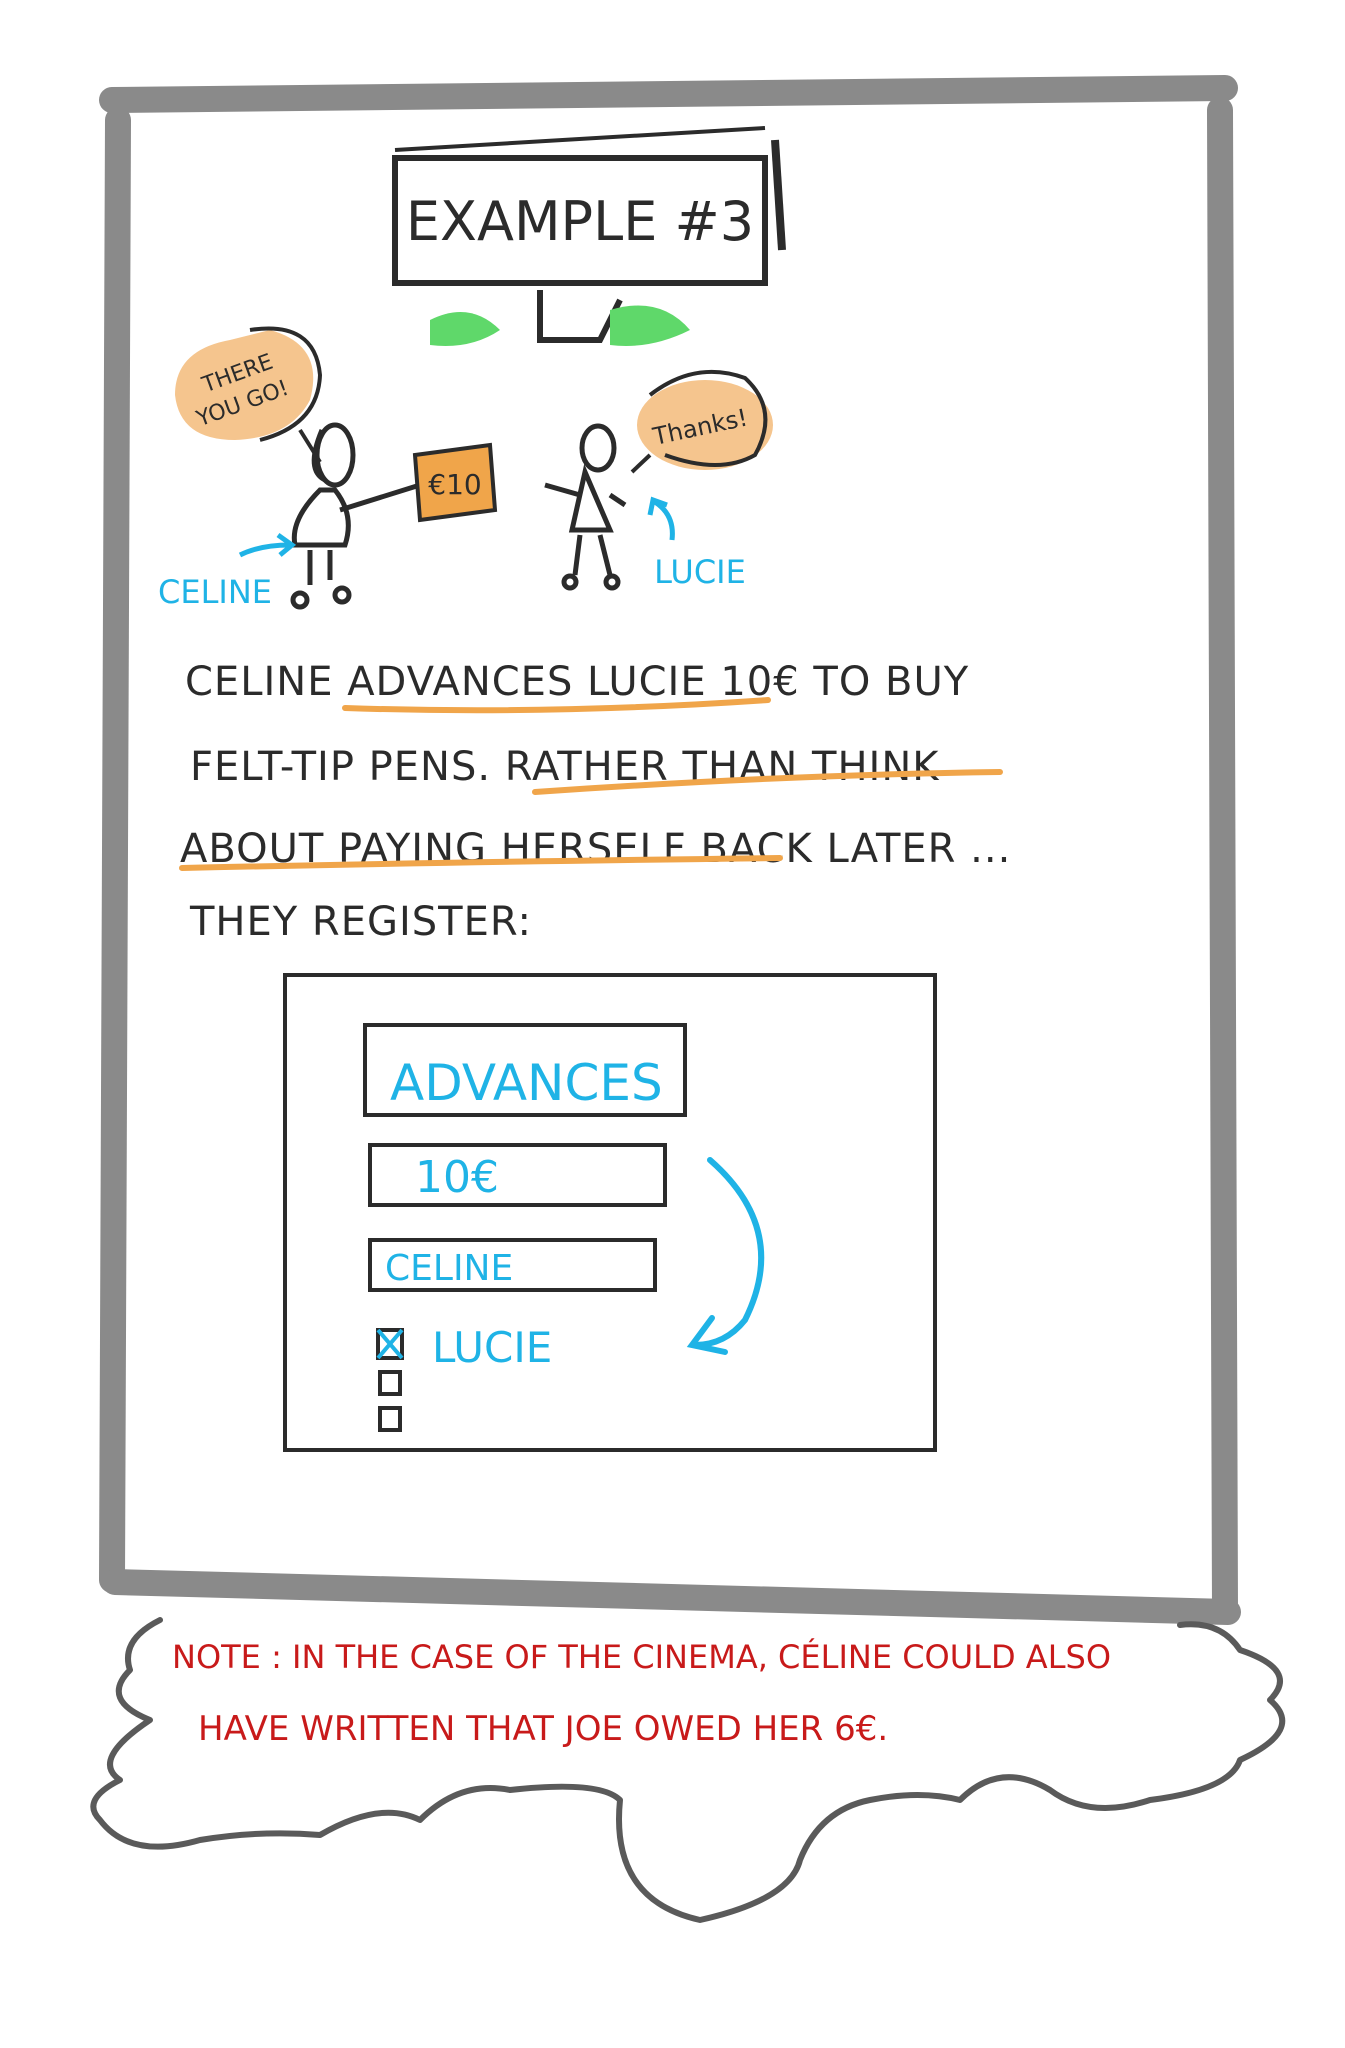  Describe the element at coordinates (701, 421) in the screenshot. I see `speech-bubble-lucie: Thanks!` at that location.